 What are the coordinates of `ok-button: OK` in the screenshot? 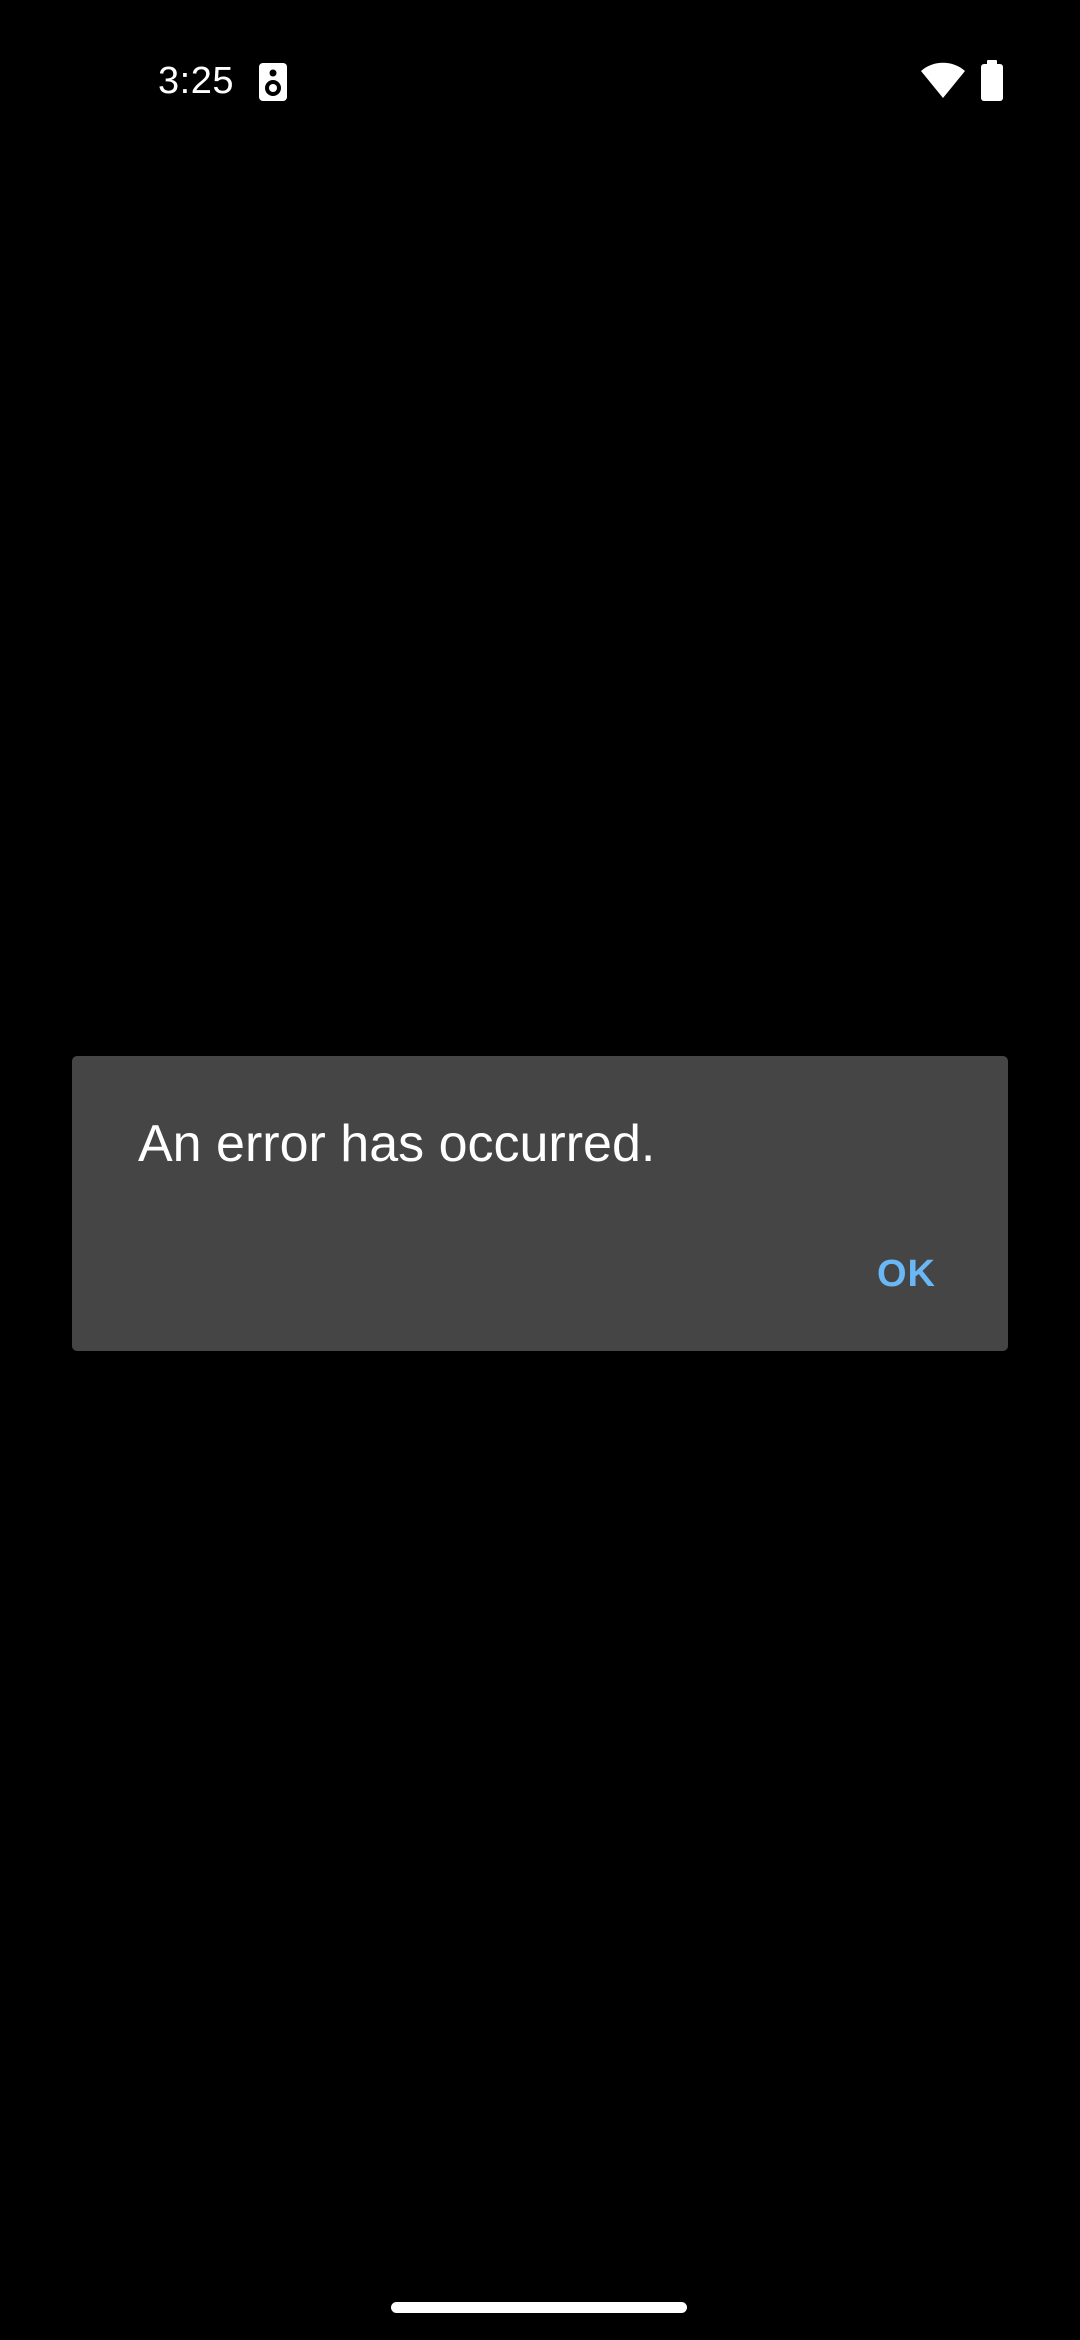 It's located at (903, 1274).